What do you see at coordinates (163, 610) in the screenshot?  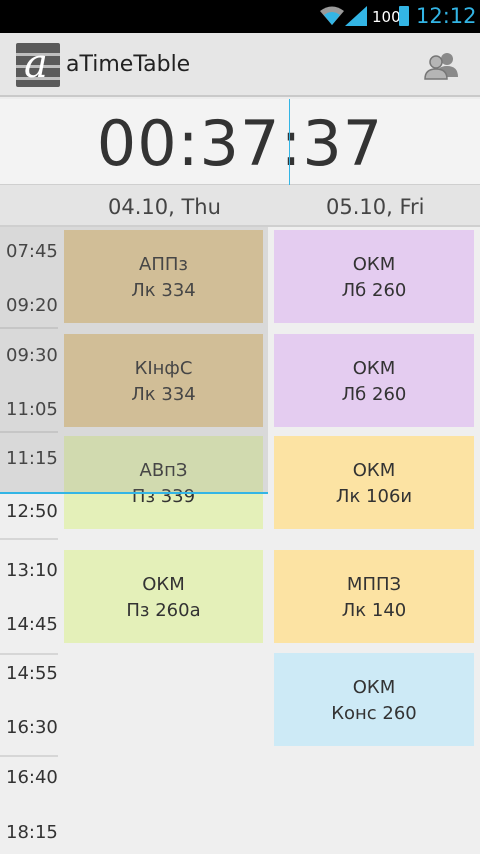 I see `lesson-room: Пз 260а` at bounding box center [163, 610].